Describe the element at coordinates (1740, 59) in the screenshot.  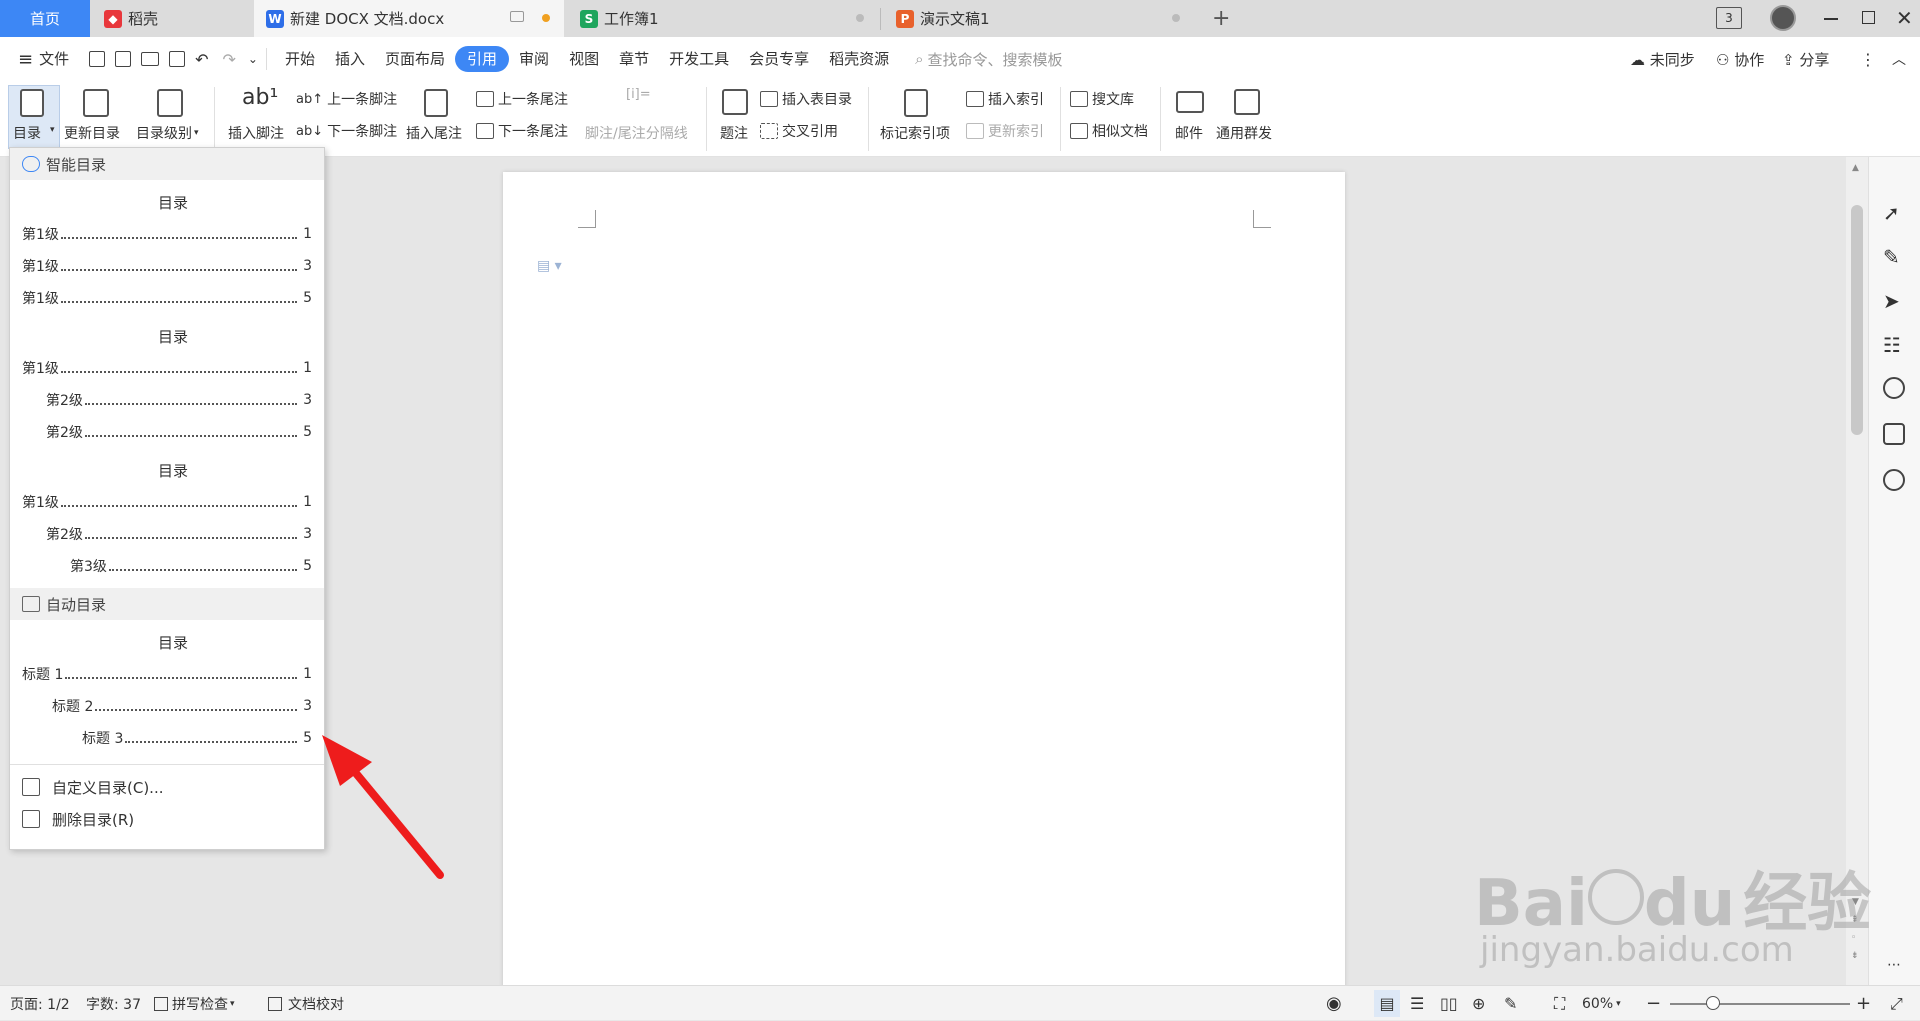
I see `collaborate-button: ⚇ 协作` at that location.